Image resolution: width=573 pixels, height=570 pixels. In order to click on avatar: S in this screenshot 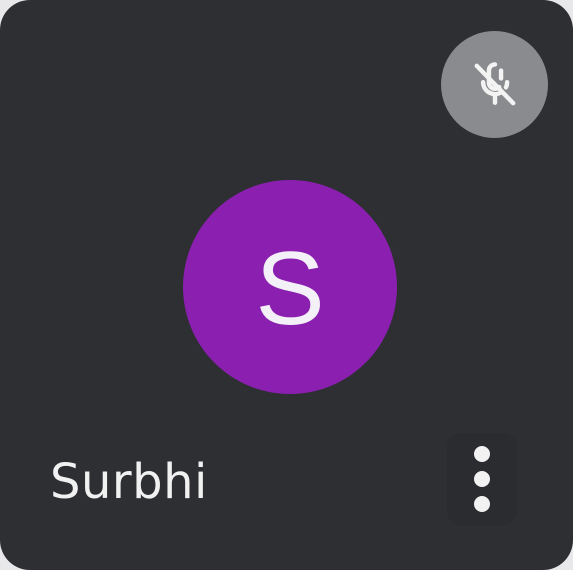, I will do `click(290, 287)`.